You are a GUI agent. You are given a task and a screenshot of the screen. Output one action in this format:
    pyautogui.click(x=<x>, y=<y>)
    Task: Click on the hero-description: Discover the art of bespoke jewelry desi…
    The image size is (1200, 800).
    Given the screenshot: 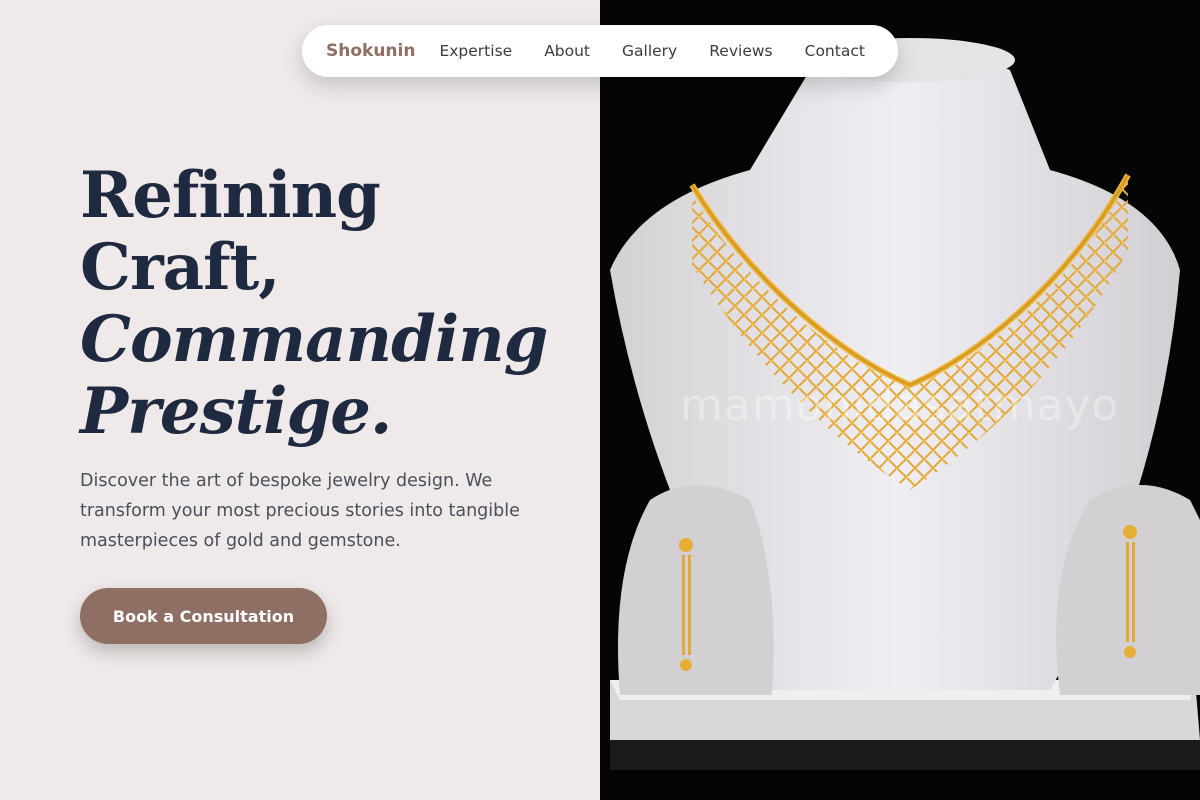 What is the action you would take?
    pyautogui.click(x=300, y=511)
    